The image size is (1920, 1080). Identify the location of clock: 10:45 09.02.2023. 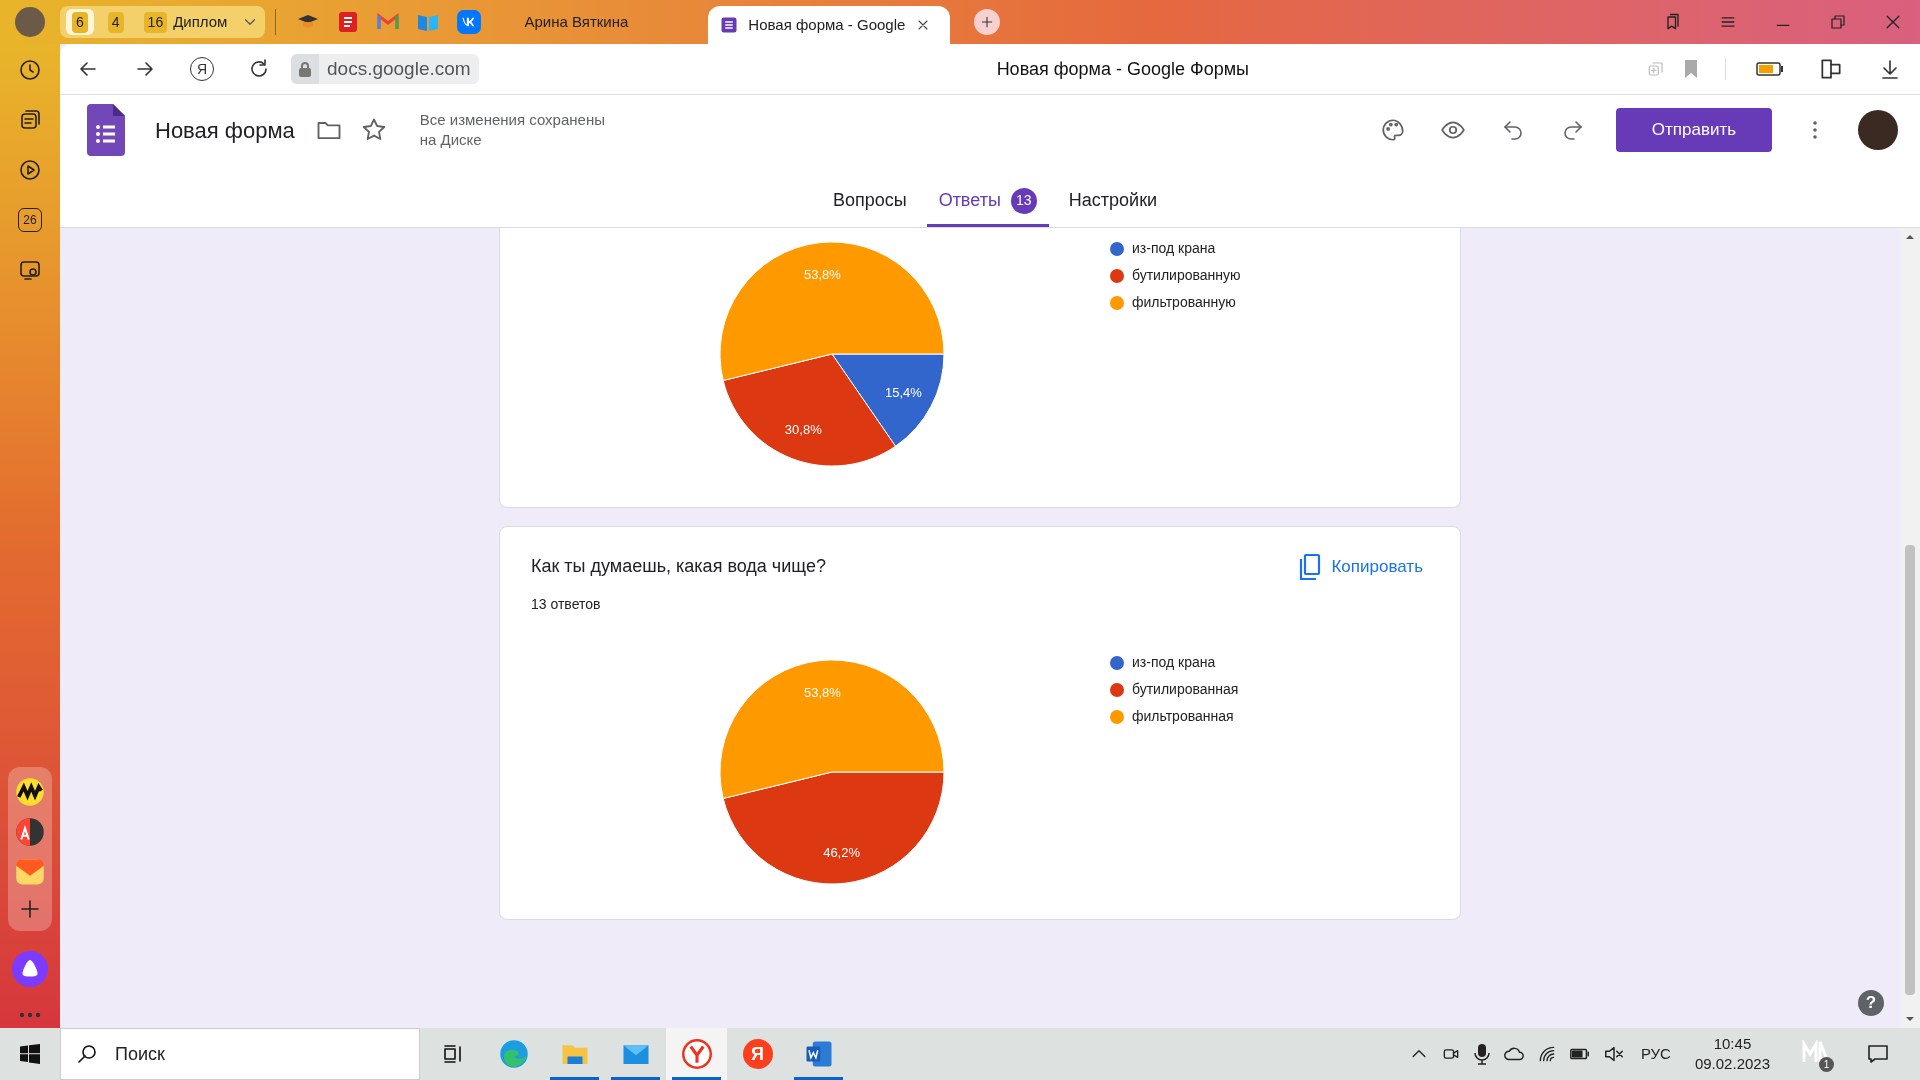
(1732, 1054).